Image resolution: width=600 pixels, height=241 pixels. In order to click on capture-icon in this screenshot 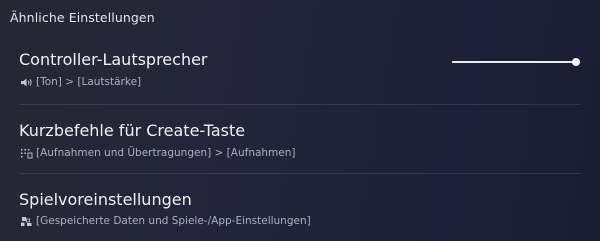, I will do `click(27, 153)`.